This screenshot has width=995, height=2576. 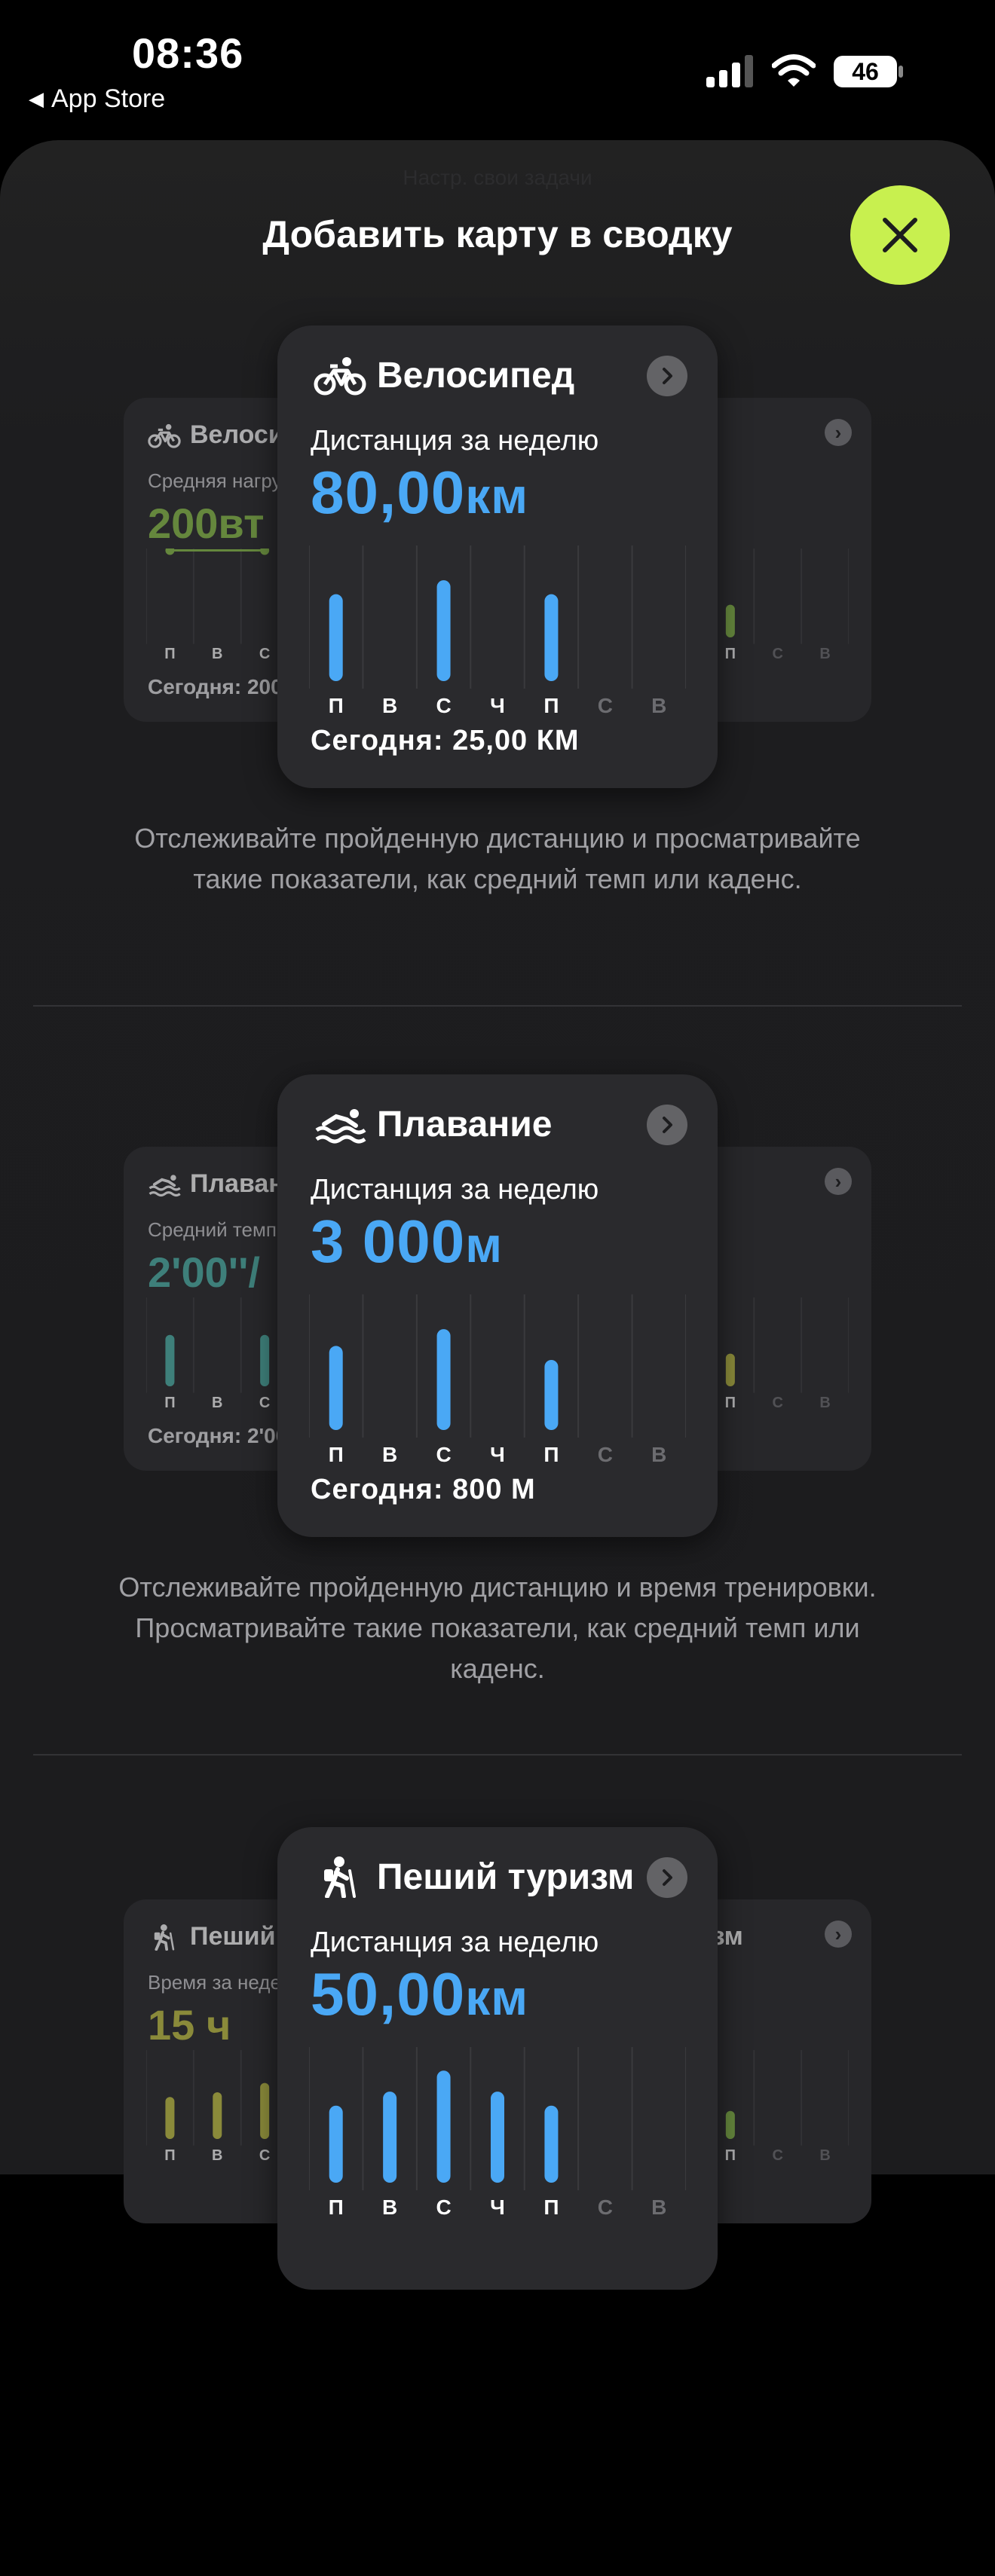 What do you see at coordinates (423, 1489) in the screenshot?
I see `main-card-footer: Сегодня: 800 М` at bounding box center [423, 1489].